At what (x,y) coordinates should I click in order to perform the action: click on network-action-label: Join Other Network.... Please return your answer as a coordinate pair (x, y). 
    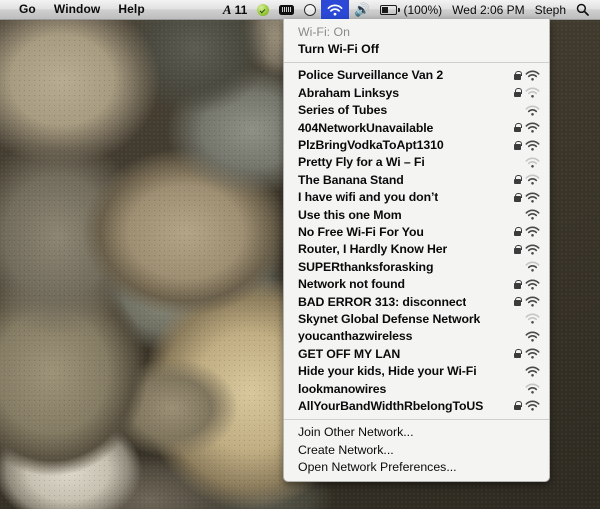
    Looking at the image, I should click on (356, 432).